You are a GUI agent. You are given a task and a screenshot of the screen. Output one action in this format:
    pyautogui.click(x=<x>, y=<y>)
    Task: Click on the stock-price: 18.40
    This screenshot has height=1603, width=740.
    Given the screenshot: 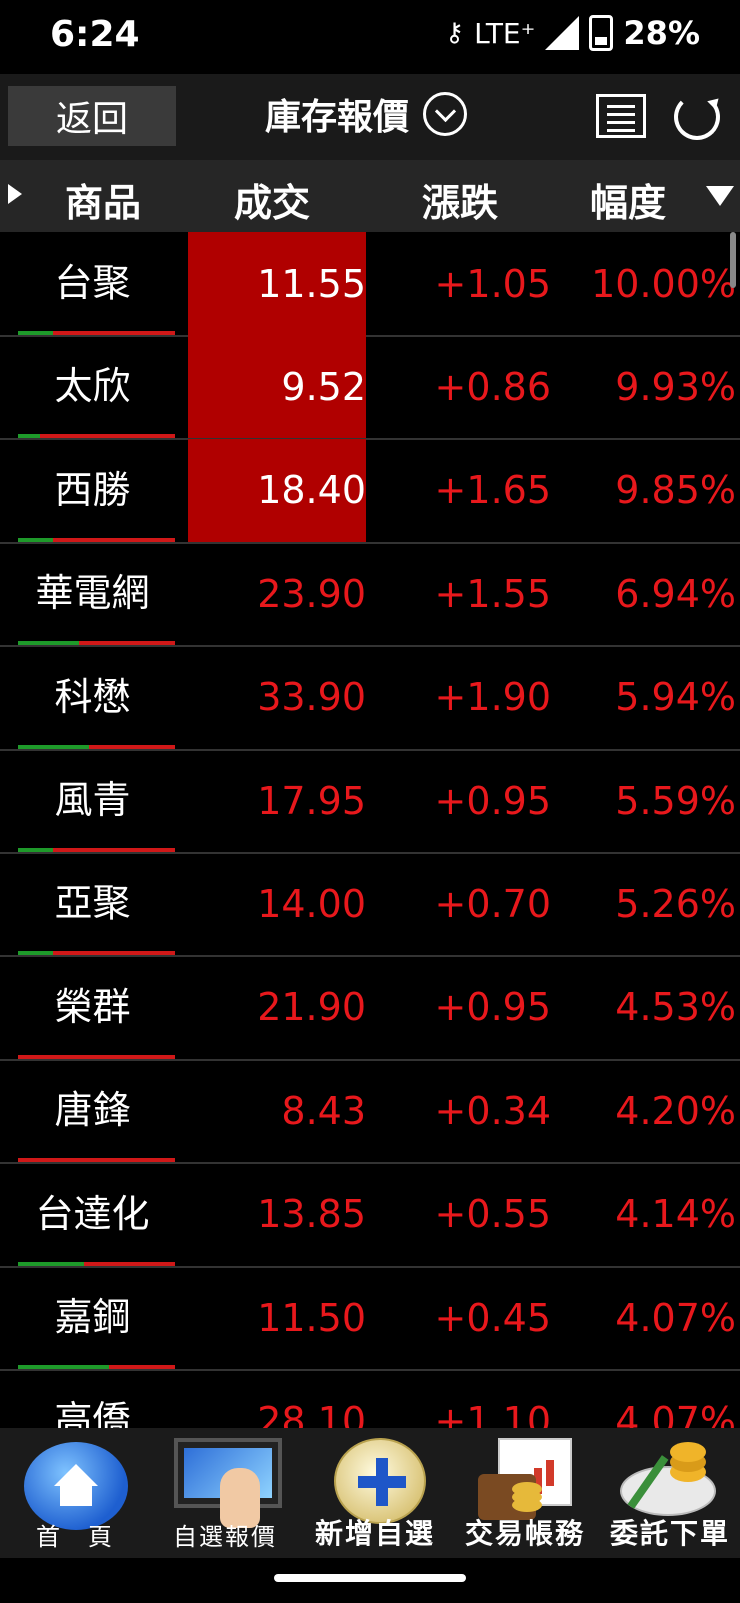 What is the action you would take?
    pyautogui.click(x=277, y=490)
    